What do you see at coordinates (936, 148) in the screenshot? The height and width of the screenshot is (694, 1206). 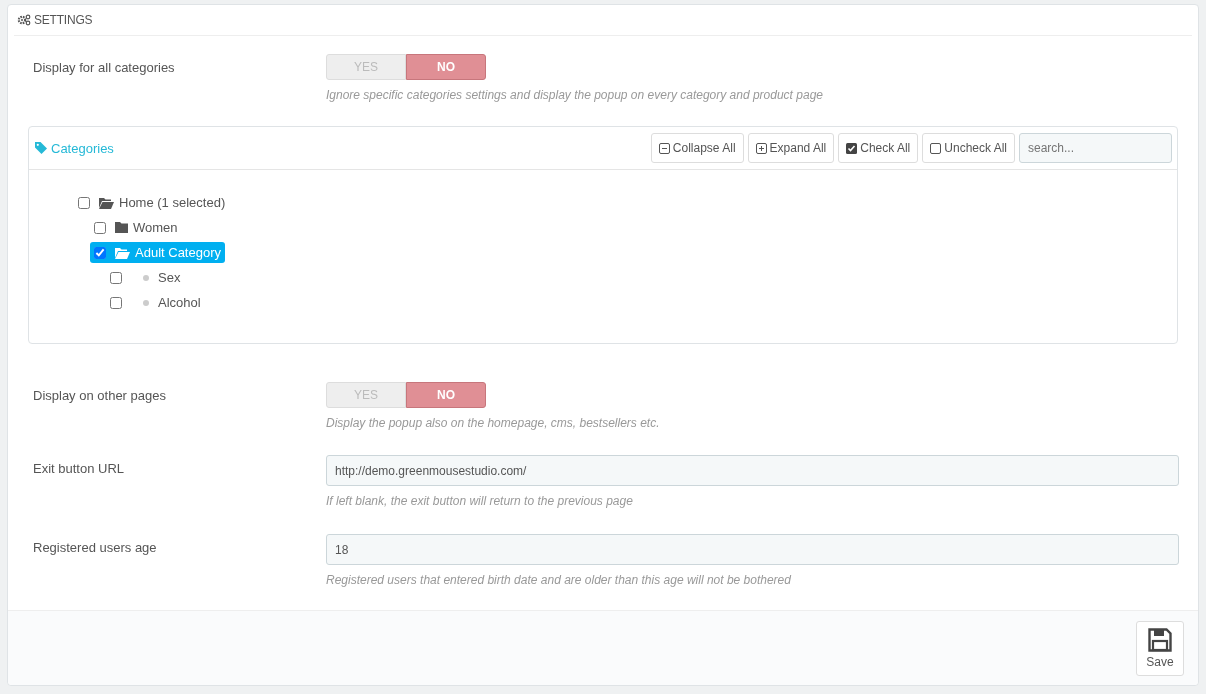 I see `empty-box-icon` at bounding box center [936, 148].